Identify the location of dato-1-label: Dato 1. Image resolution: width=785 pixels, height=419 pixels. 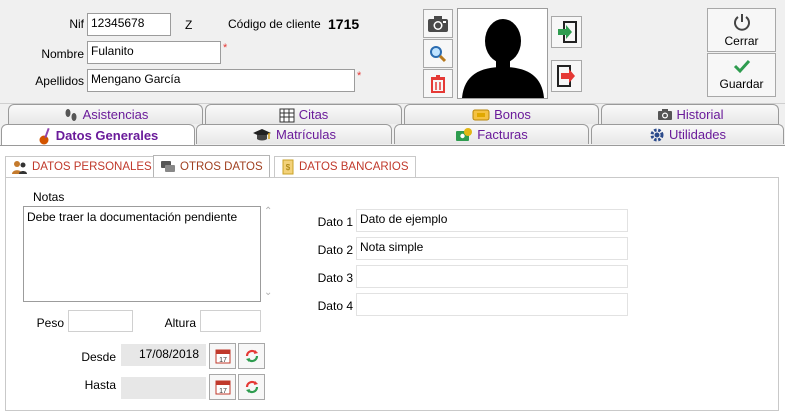
(335, 222).